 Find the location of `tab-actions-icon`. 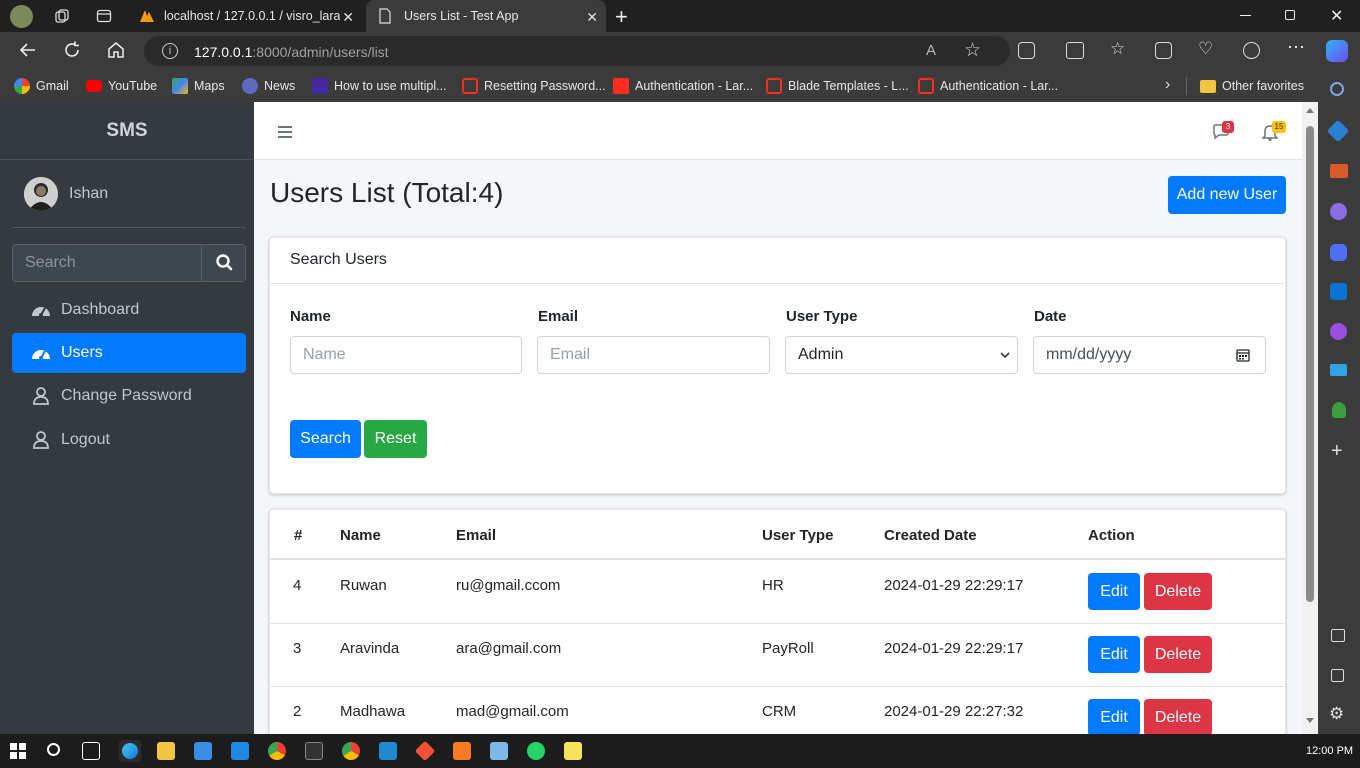

tab-actions-icon is located at coordinates (104, 16).